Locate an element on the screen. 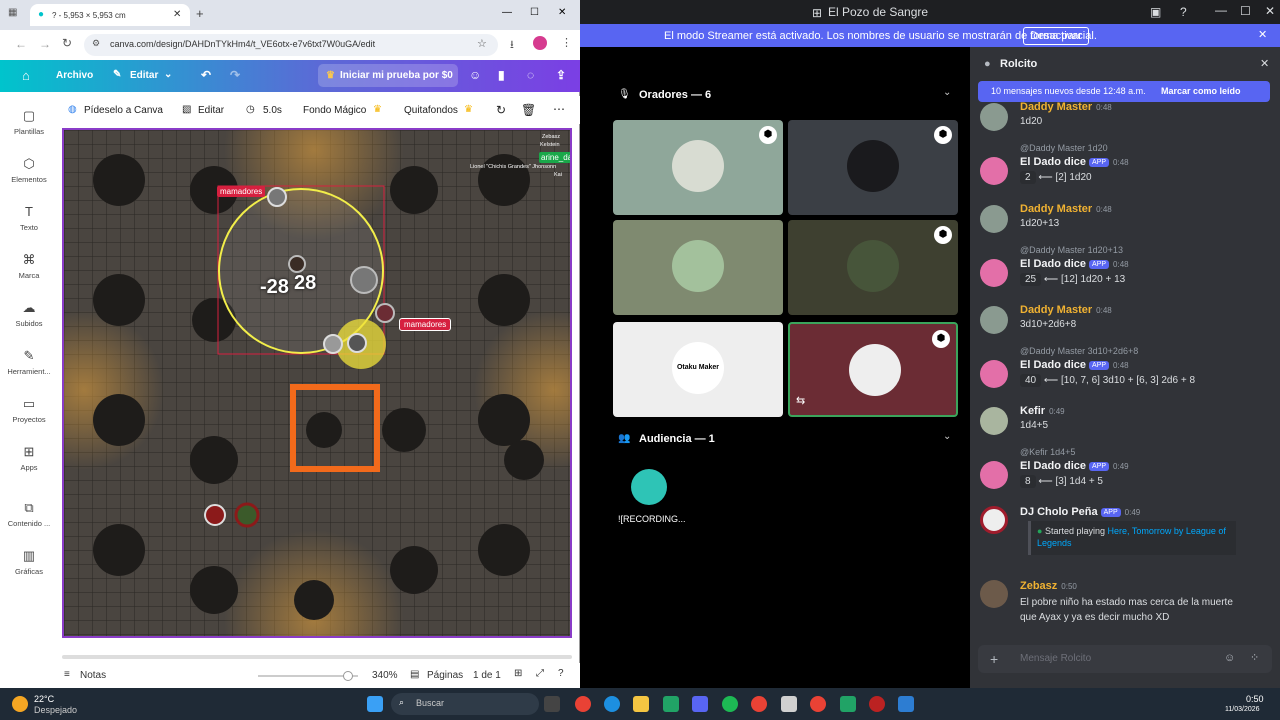 This screenshot has height=720, width=1280. download-icon: ⭳ is located at coordinates (512, 45).